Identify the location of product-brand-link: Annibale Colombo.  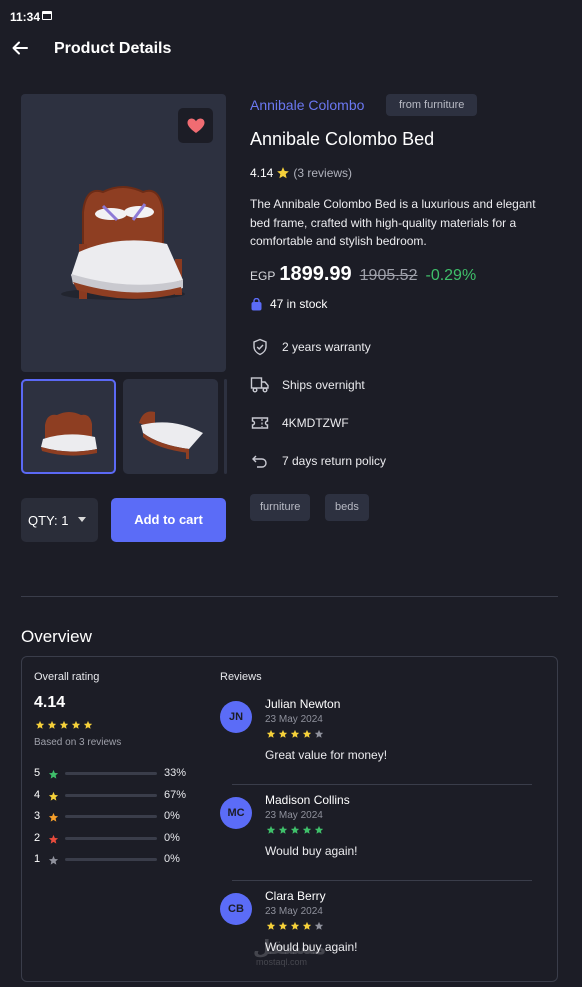
(307, 105).